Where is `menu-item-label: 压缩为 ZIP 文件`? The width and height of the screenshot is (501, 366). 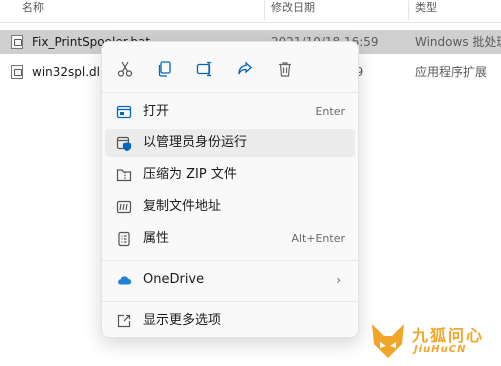 menu-item-label: 压缩为 ZIP 文件 is located at coordinates (190, 174).